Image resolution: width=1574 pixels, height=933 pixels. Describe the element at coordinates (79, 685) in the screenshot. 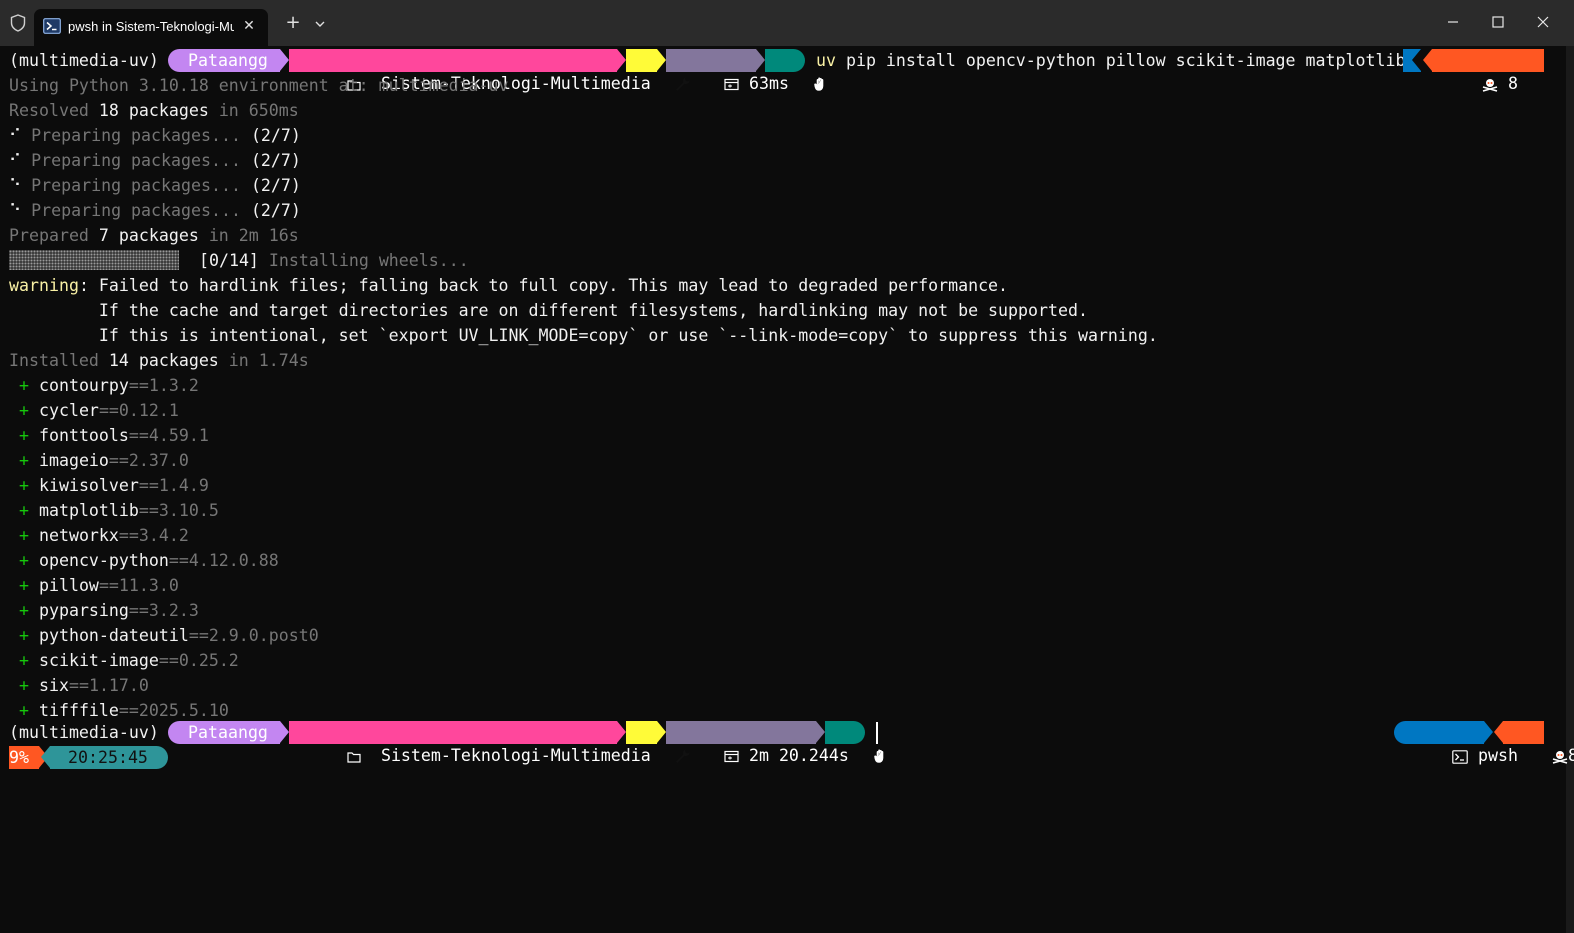

I see `package-row: + six==1.17.0` at that location.